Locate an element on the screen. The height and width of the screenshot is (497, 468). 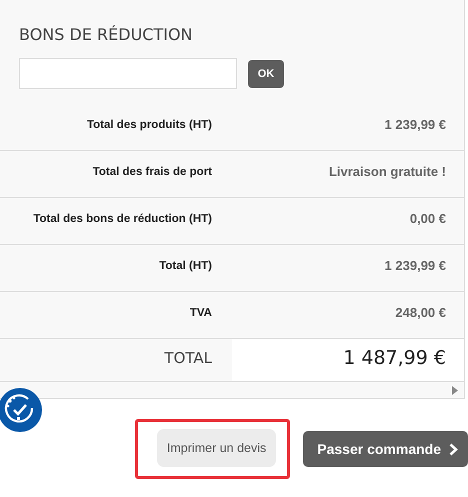
scroll-right-icon is located at coordinates (455, 390).